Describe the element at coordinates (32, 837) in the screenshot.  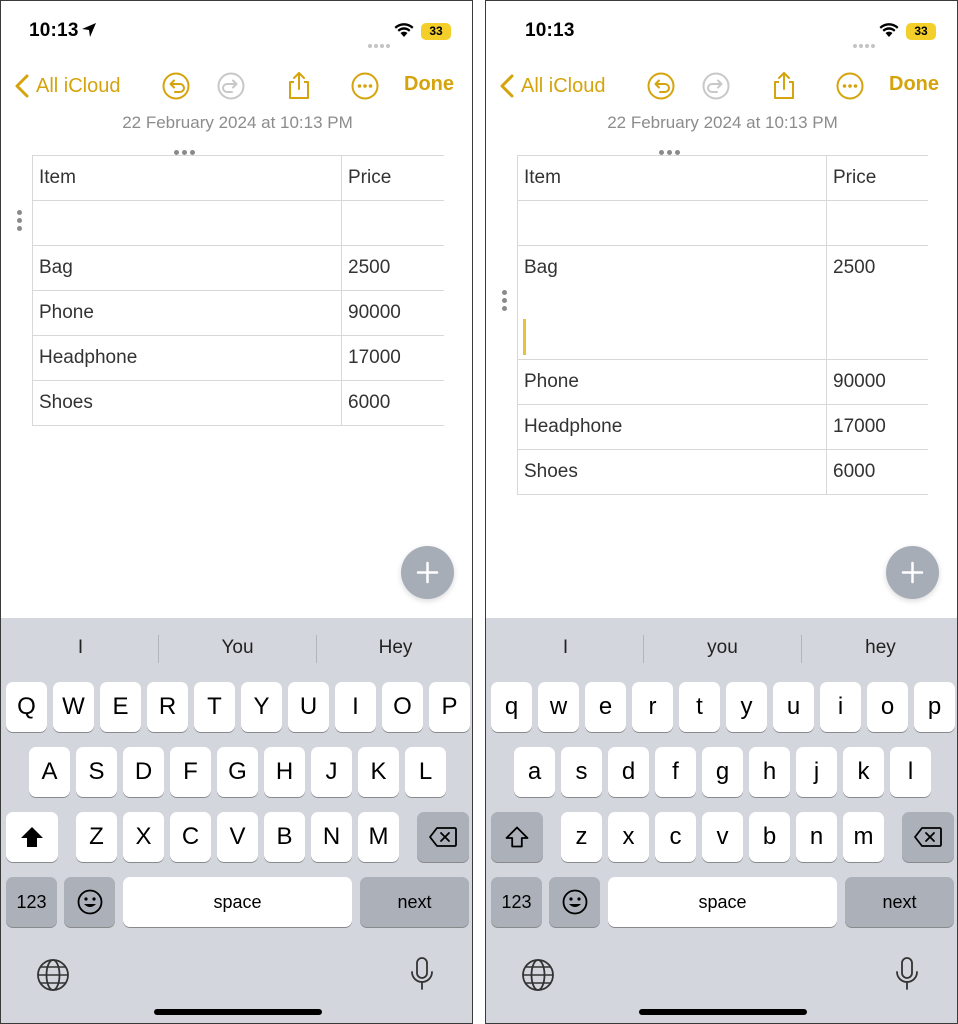
I see `shift-key` at that location.